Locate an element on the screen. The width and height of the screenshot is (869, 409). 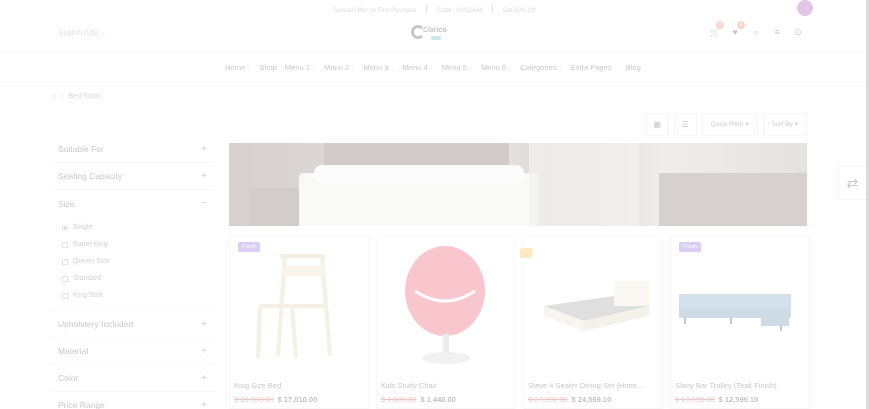
egg-chair-image is located at coordinates (445, 305).